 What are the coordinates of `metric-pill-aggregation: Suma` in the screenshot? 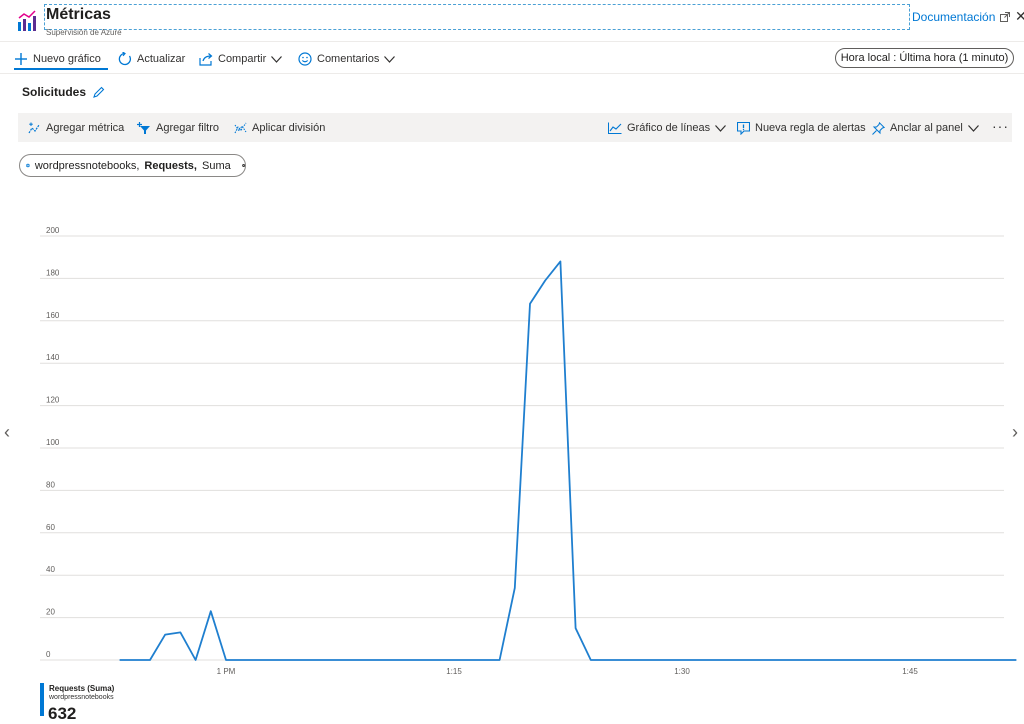 It's located at (216, 165).